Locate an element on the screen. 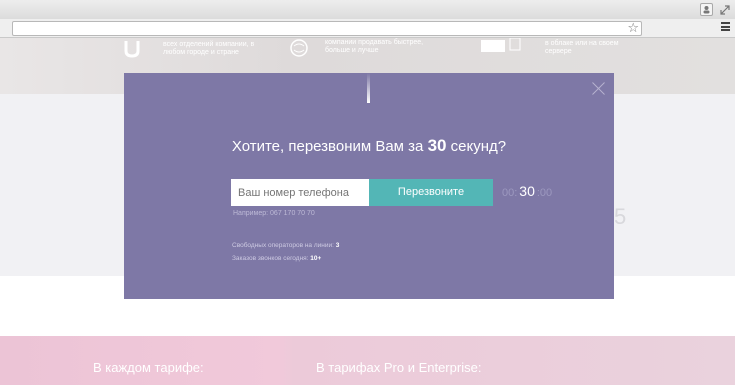 The height and width of the screenshot is (385, 735). phone-input is located at coordinates (300, 192).